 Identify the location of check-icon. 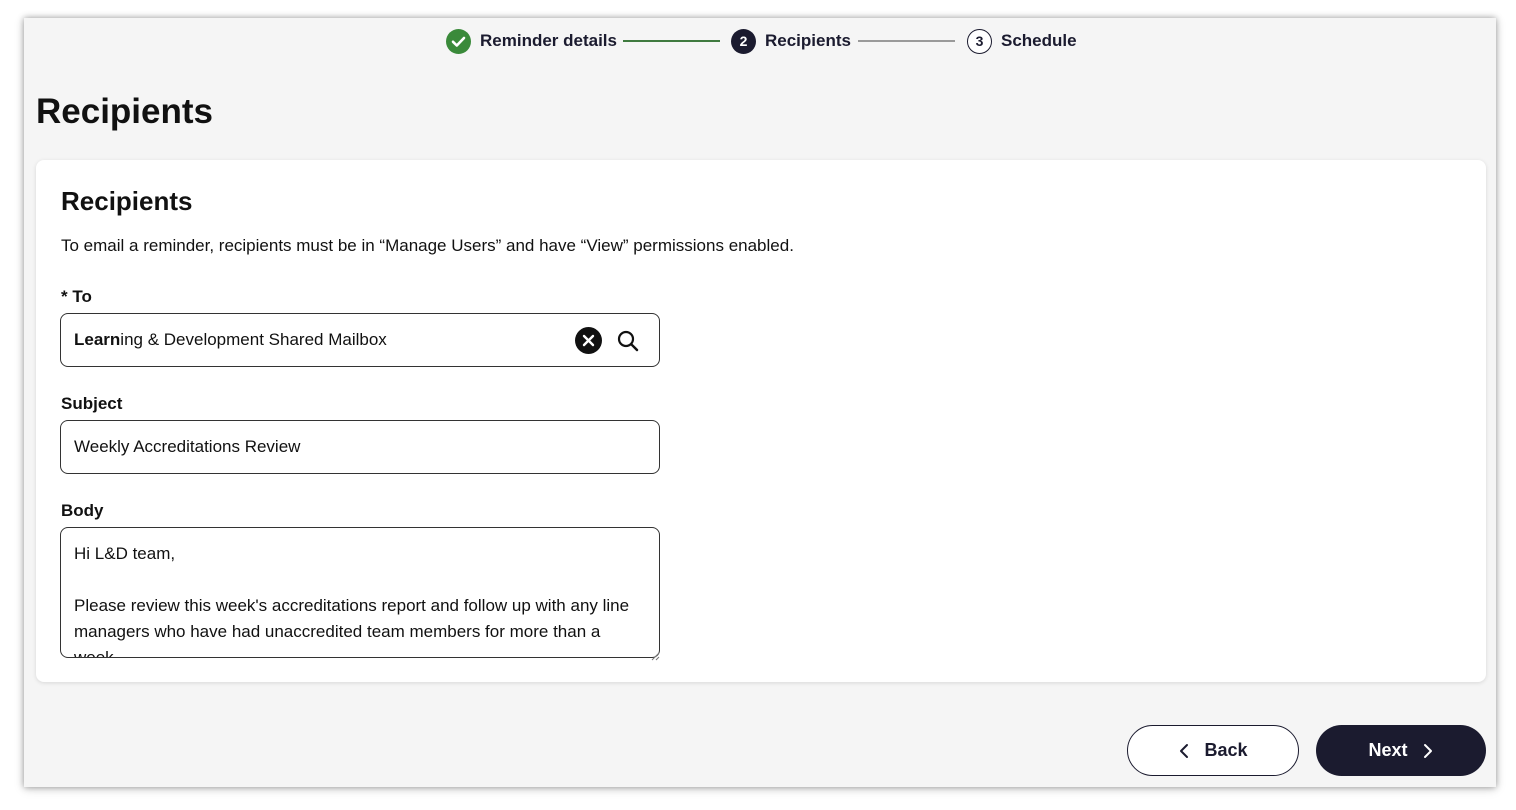
(458, 41).